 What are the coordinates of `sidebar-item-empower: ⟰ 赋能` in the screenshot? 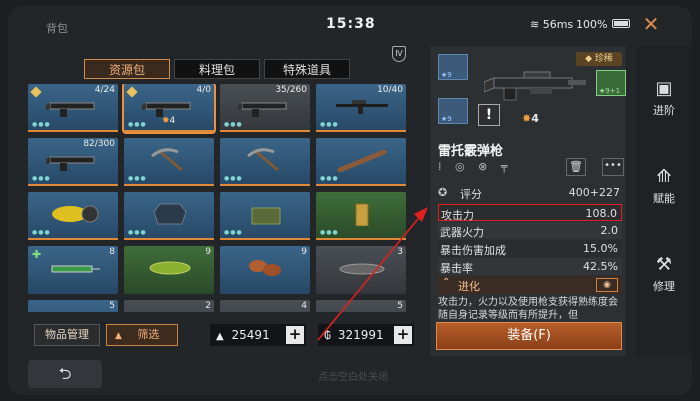 It's located at (664, 186).